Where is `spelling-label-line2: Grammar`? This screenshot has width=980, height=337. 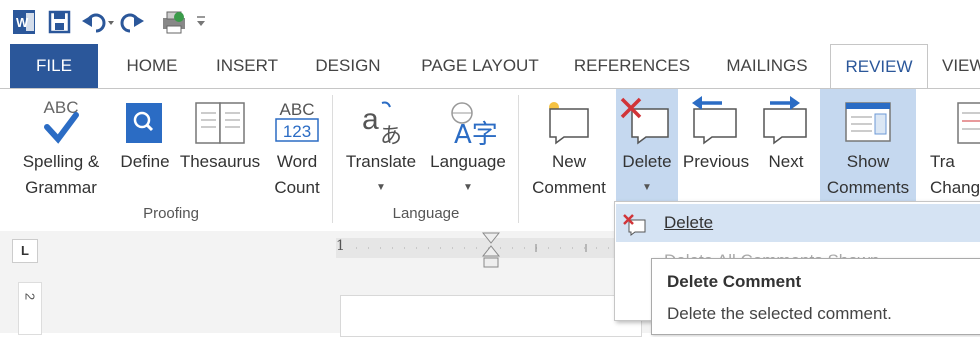 spelling-label-line2: Grammar is located at coordinates (61, 187).